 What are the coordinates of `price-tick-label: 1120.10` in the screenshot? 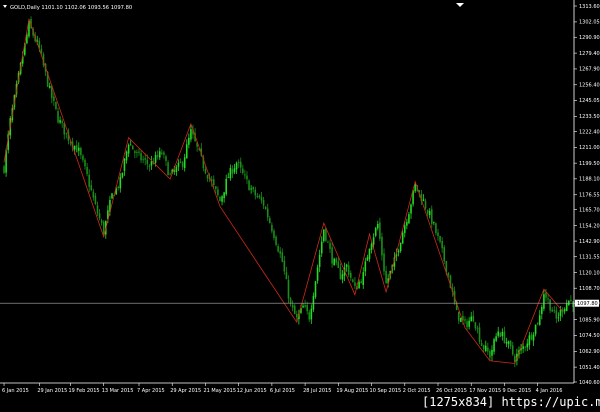 It's located at (589, 273).